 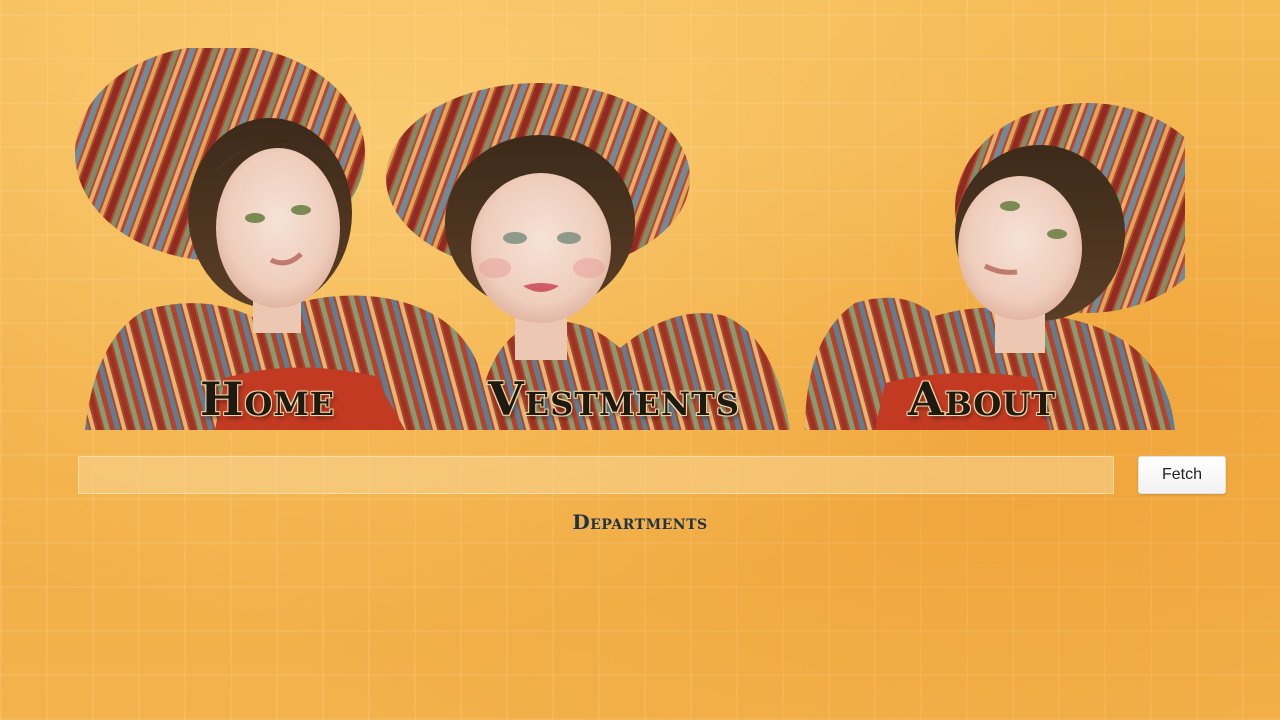 I want to click on nav-link-about: About, so click(x=982, y=399).